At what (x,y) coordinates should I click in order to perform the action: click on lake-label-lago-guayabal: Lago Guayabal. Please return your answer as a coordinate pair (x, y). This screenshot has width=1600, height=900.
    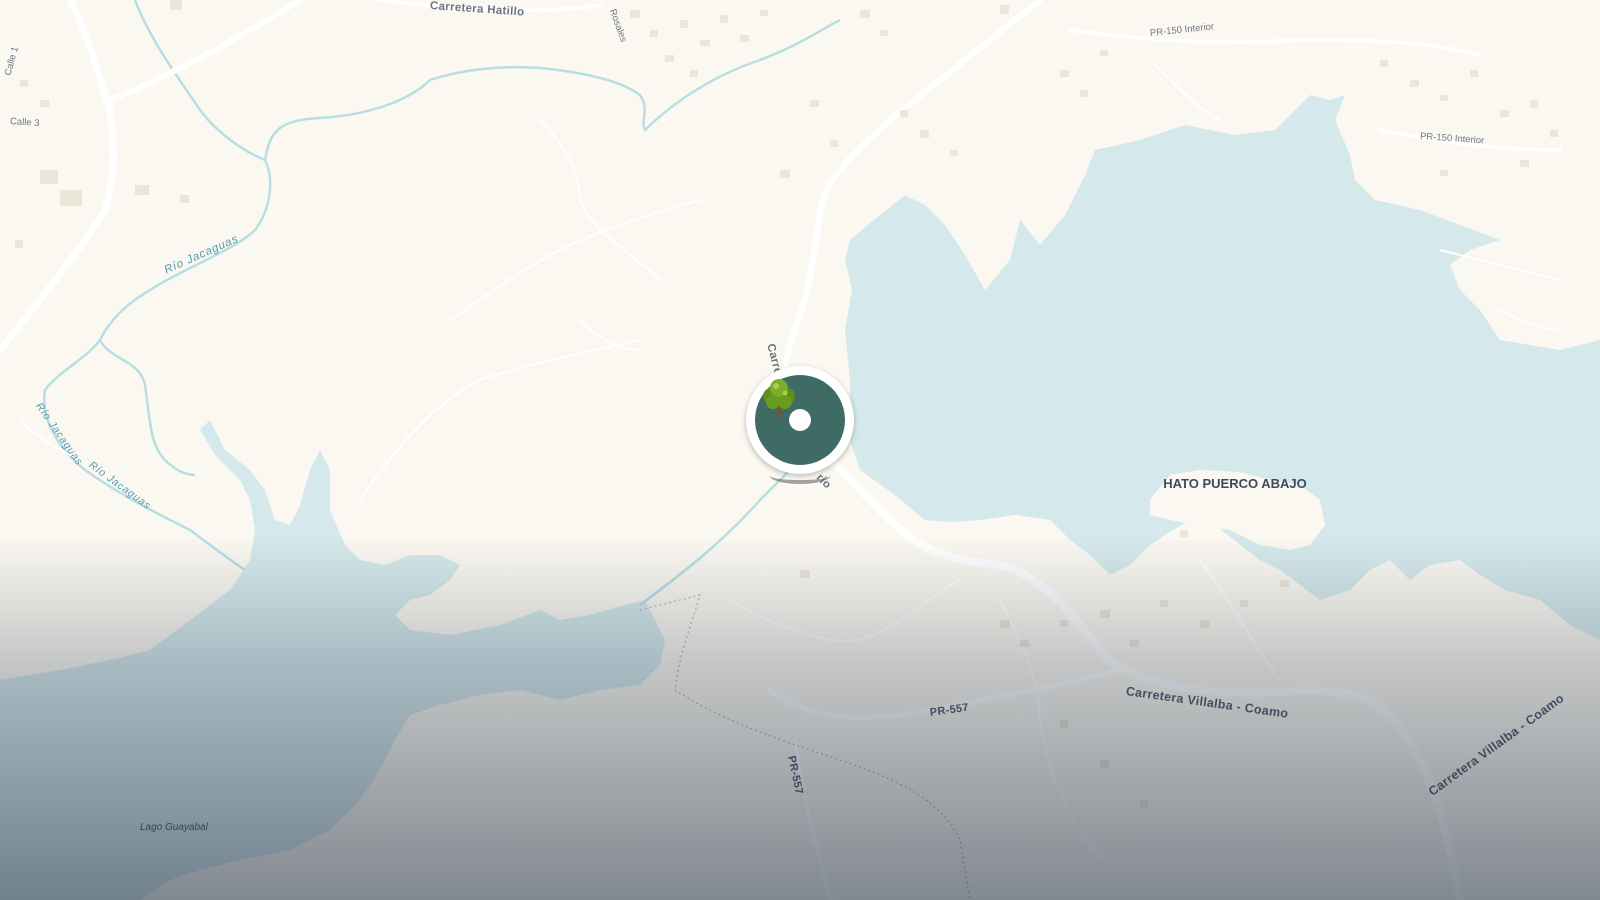
    Looking at the image, I should click on (174, 827).